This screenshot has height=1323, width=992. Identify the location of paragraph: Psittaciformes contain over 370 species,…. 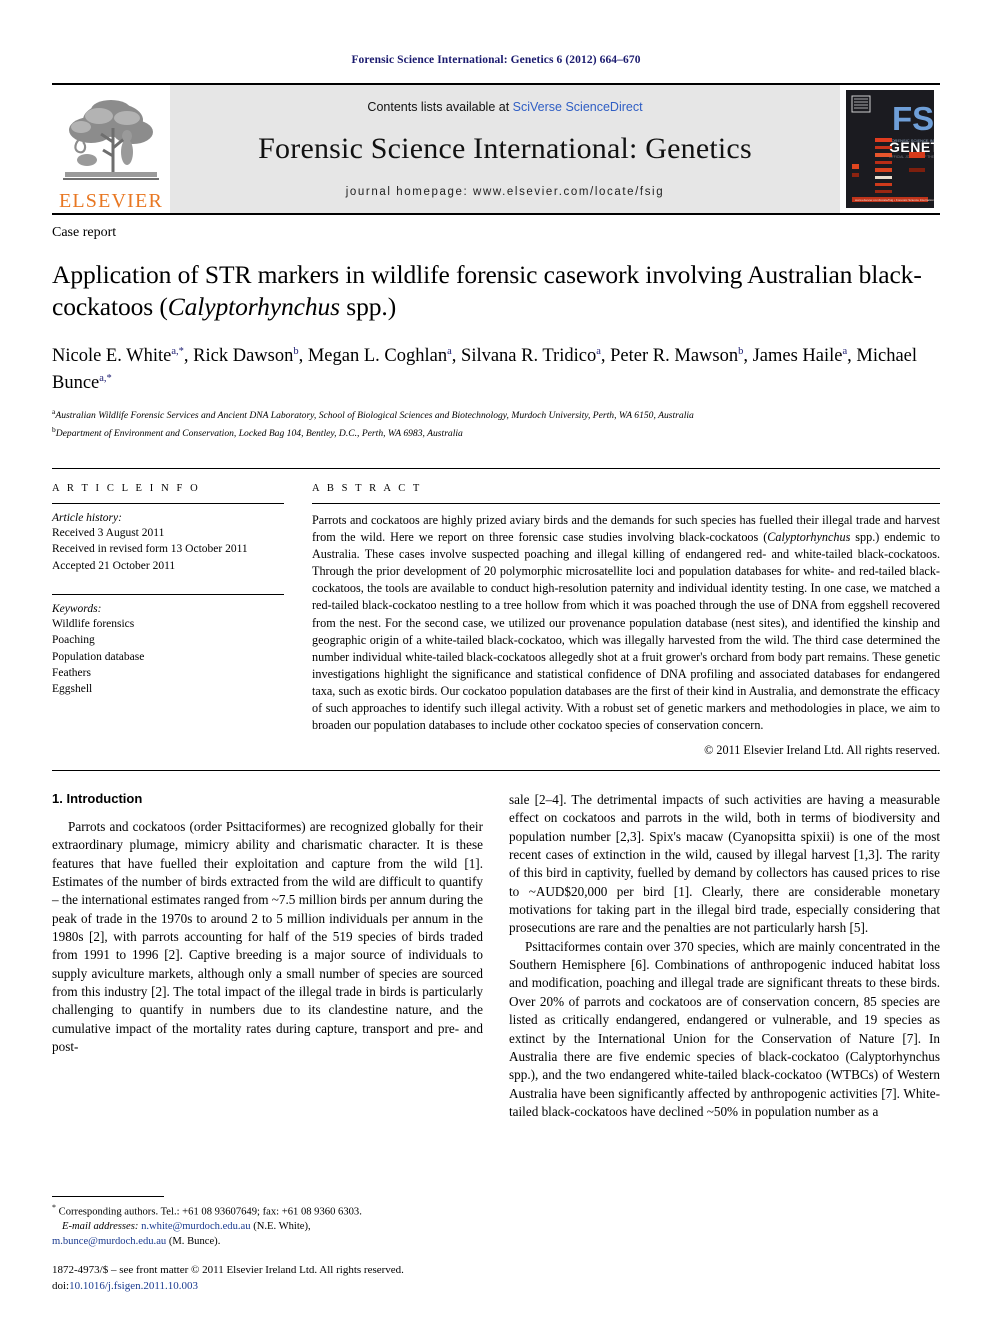
(724, 1028).